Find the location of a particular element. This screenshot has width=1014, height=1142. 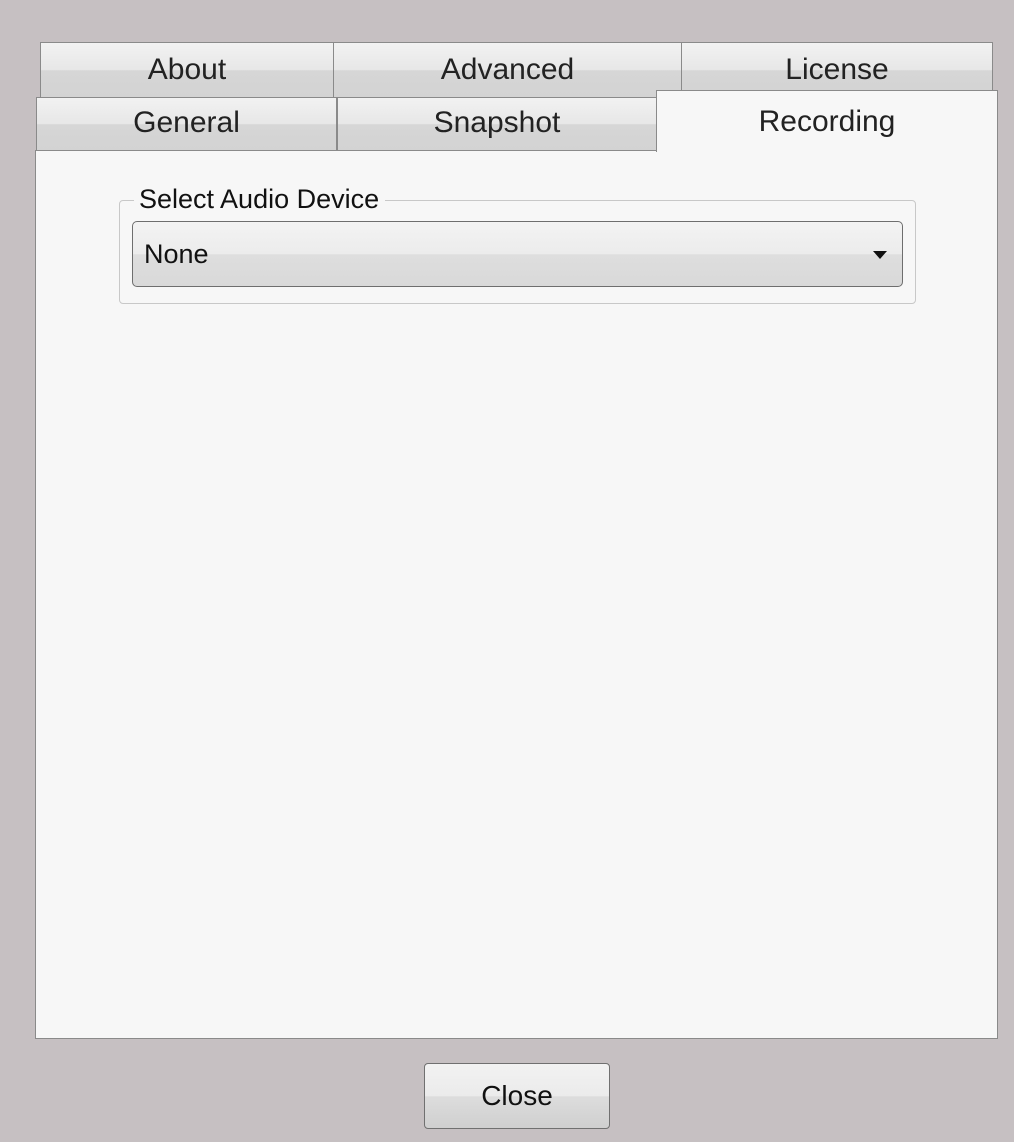

tab-recording-label: Recording is located at coordinates (827, 121).